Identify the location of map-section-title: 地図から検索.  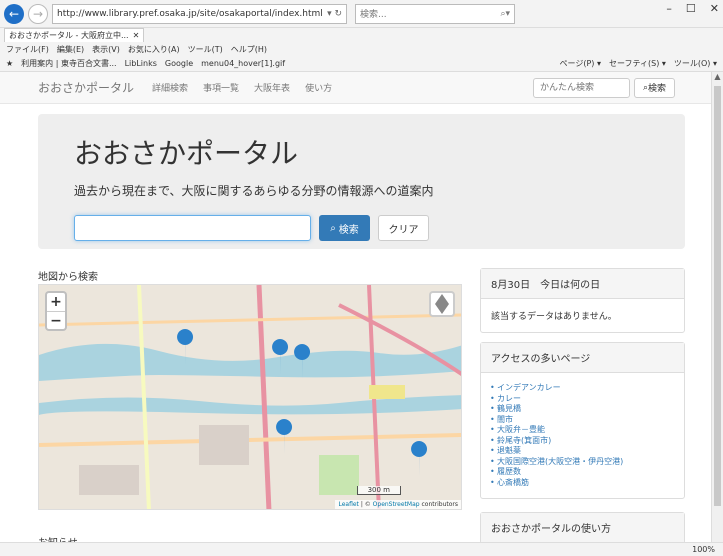
(68, 277).